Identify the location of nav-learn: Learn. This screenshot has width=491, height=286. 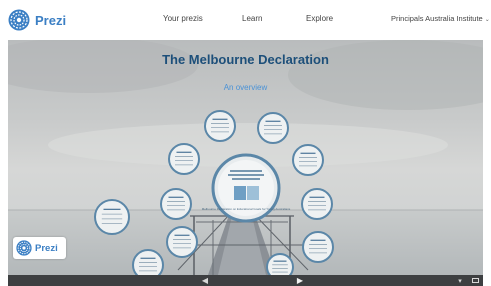
(252, 18).